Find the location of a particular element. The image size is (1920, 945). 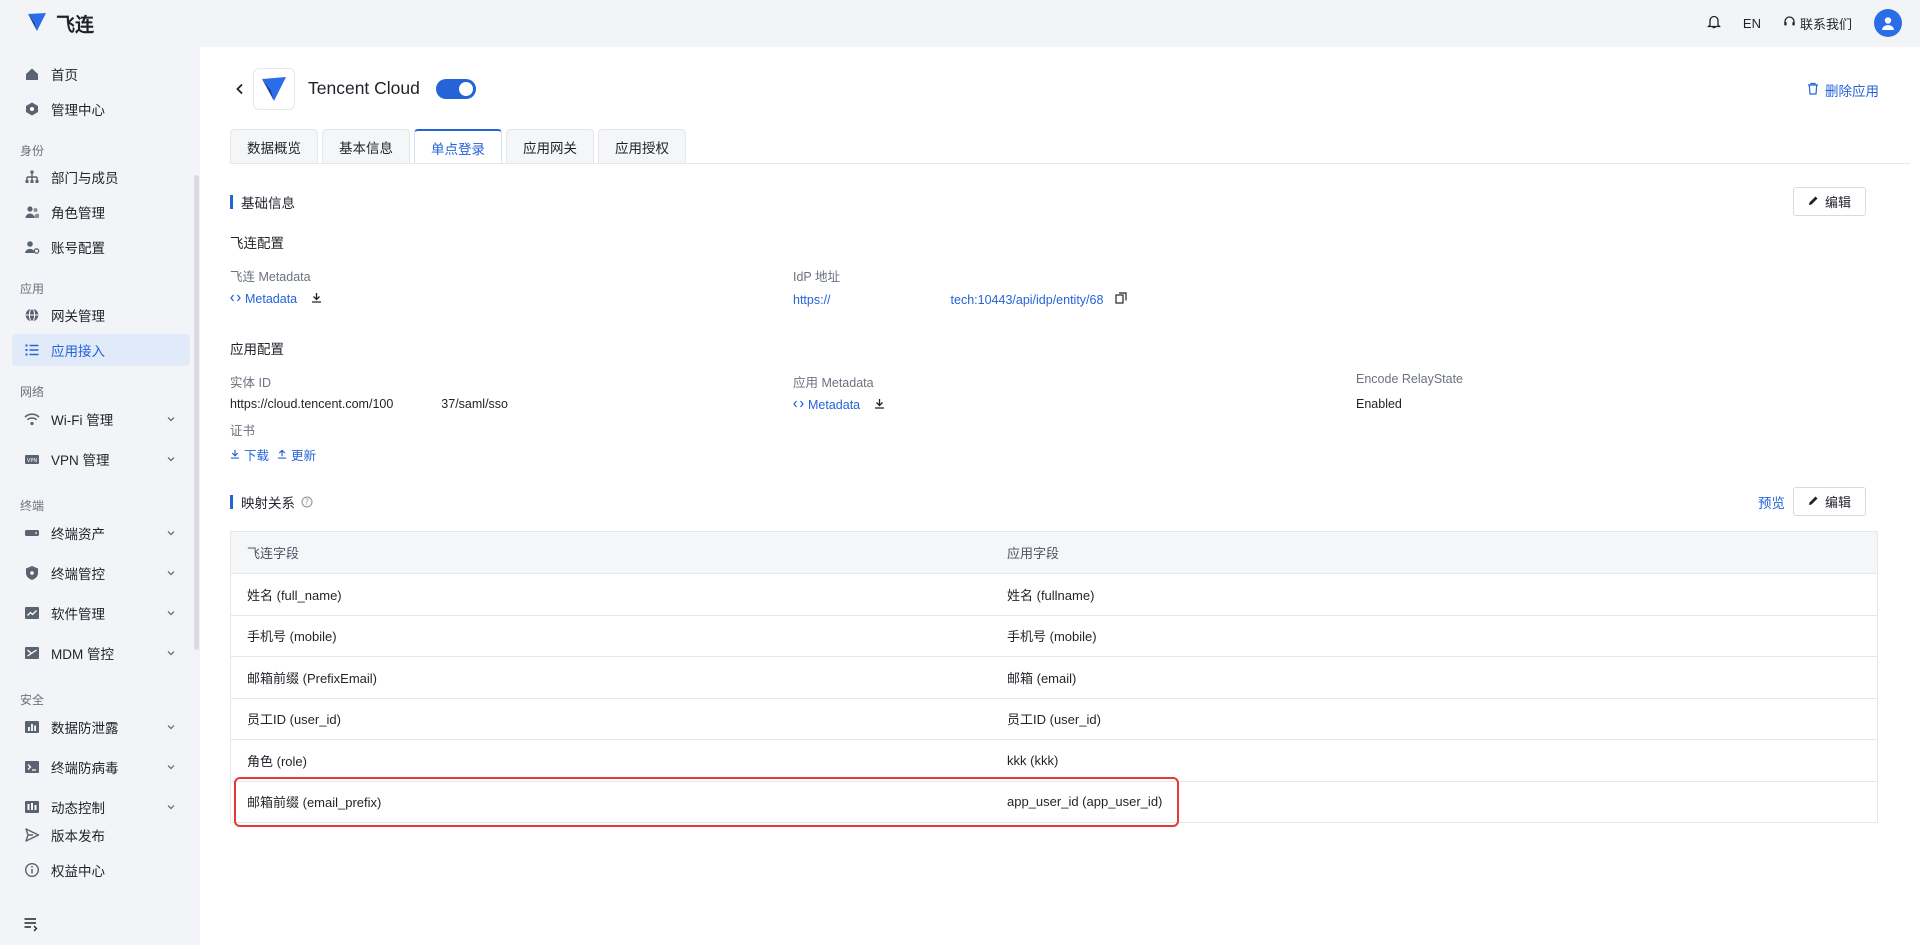

sidebar-item-admin-center: 管理中心 is located at coordinates (101, 109).